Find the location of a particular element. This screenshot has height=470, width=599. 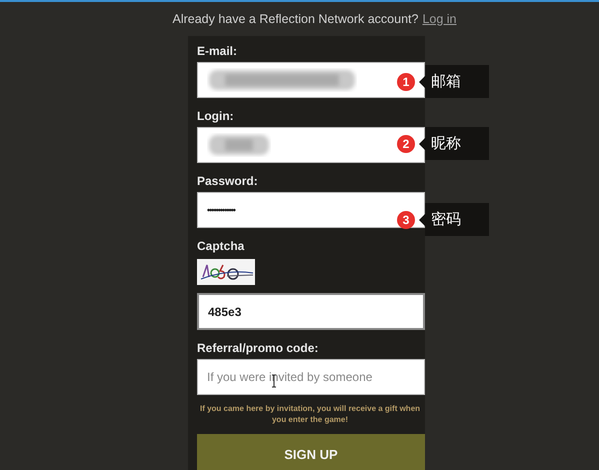

annotation-label: 昵称 is located at coordinates (454, 143).